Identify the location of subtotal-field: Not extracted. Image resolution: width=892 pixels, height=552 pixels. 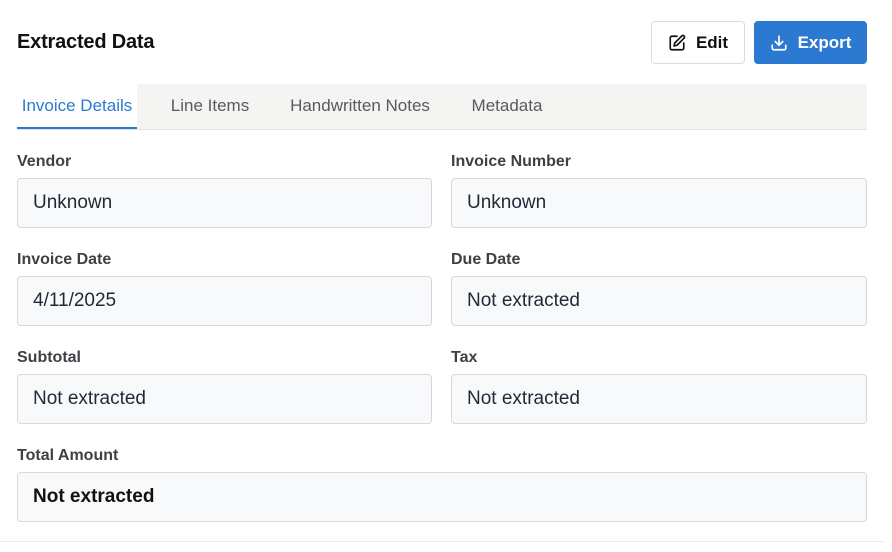
(224, 399).